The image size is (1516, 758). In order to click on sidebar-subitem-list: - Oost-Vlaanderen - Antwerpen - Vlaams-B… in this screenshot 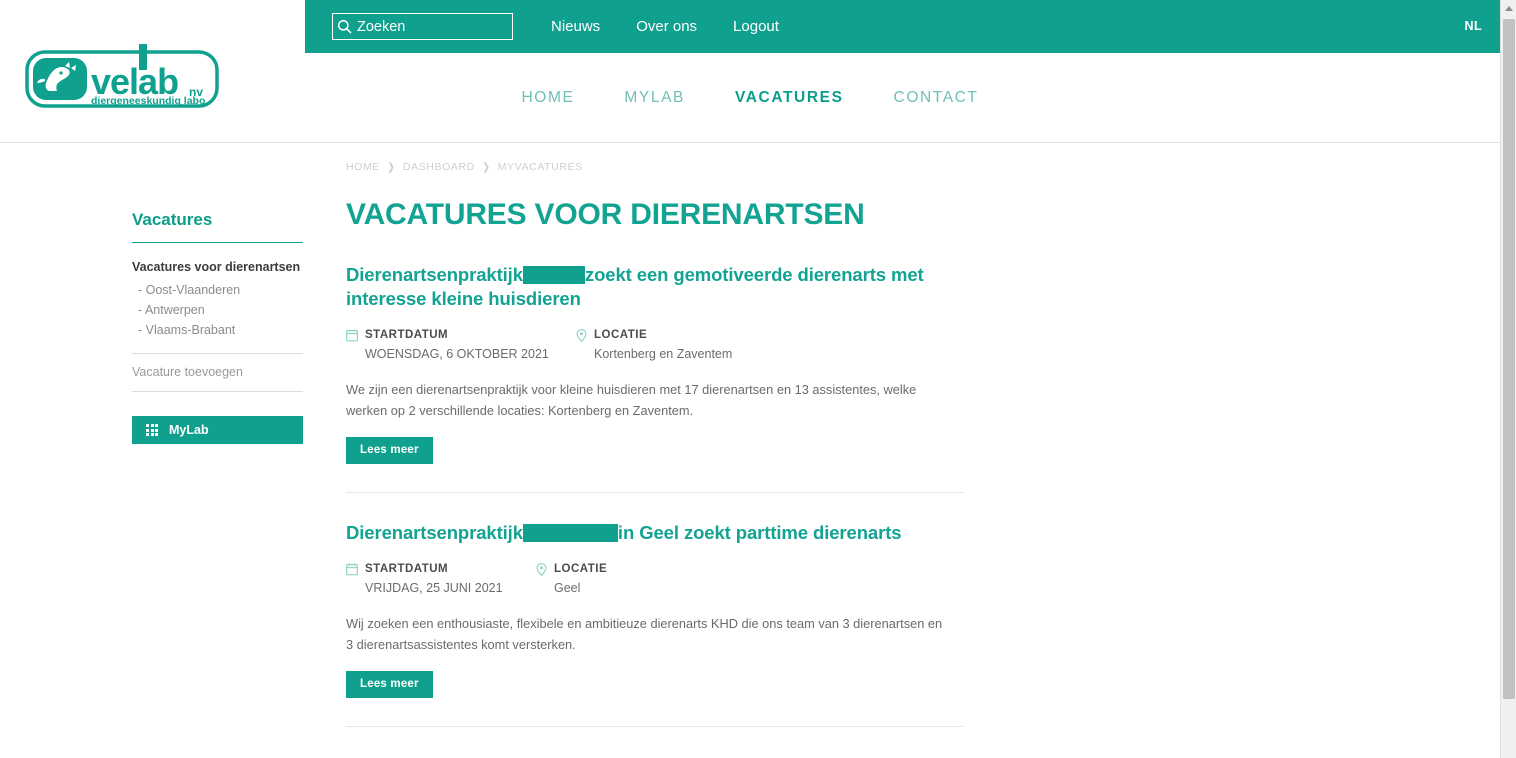, I will do `click(217, 310)`.